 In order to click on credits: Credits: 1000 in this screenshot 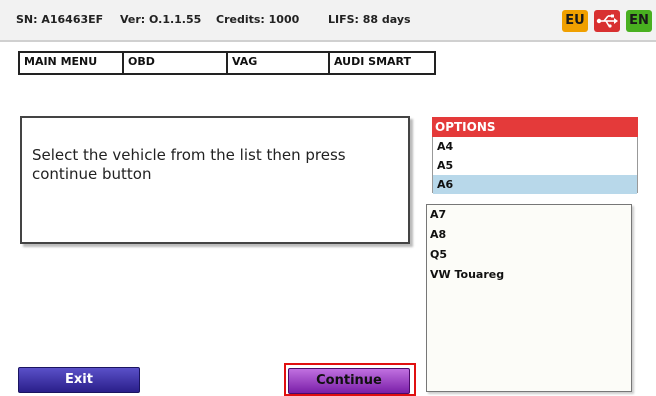, I will do `click(258, 19)`.